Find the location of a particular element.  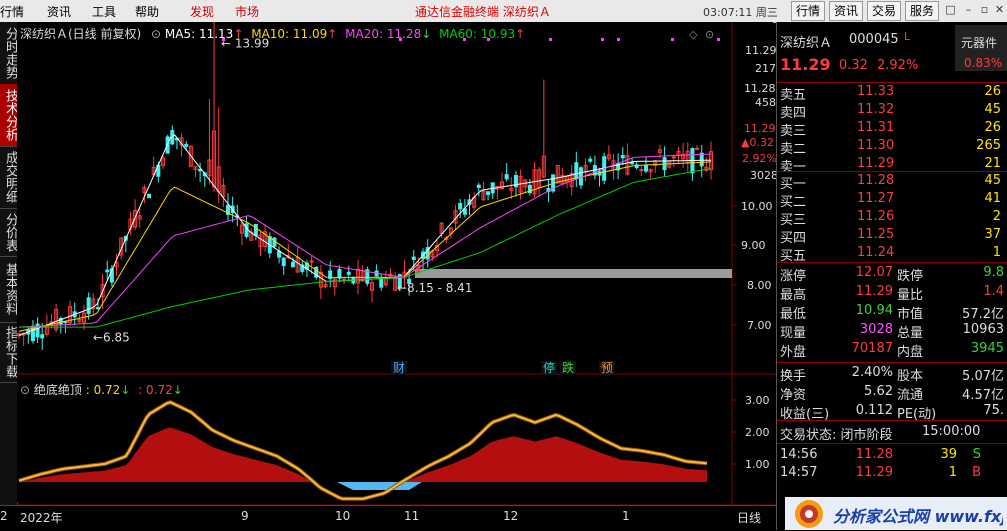

diamond-icon: ◇ is located at coordinates (693, 34).